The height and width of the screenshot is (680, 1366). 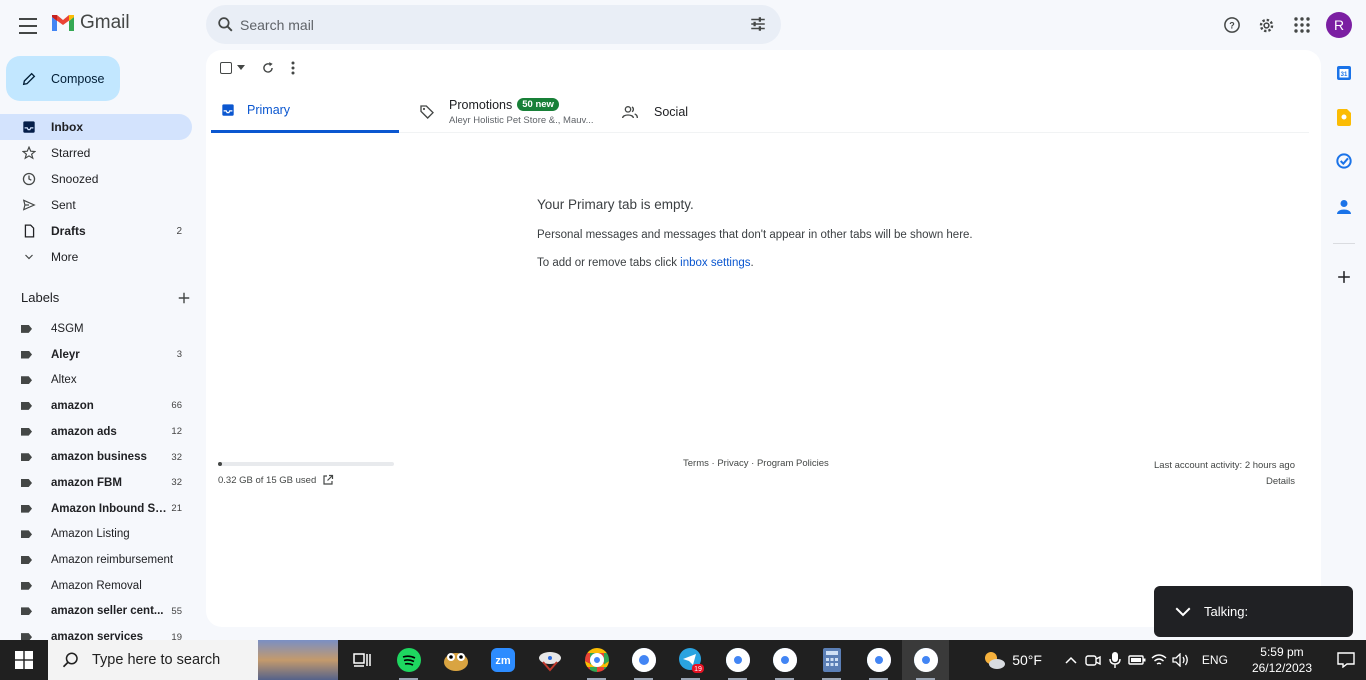 I want to click on task-view-button, so click(x=361, y=660).